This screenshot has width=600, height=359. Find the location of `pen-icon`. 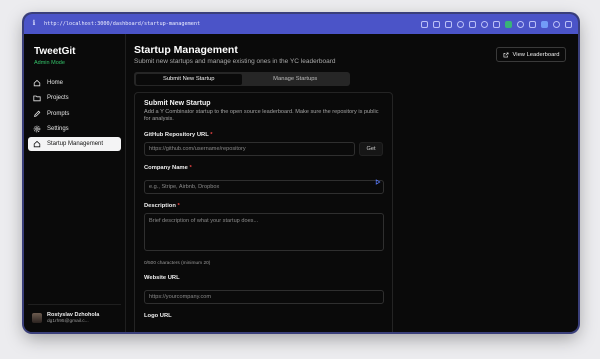

pen-icon is located at coordinates (37, 114).